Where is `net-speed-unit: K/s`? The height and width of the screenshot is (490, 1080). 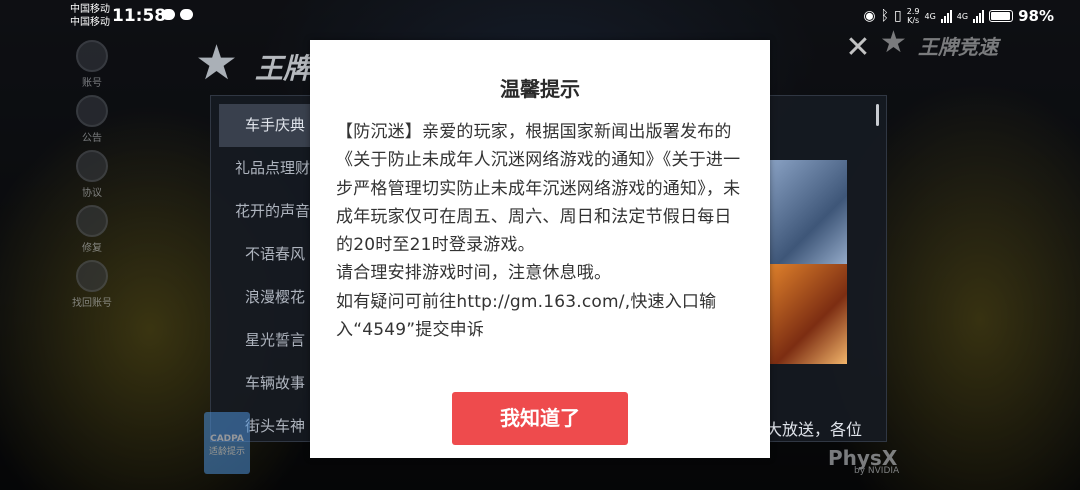
net-speed-unit: K/s is located at coordinates (913, 20).